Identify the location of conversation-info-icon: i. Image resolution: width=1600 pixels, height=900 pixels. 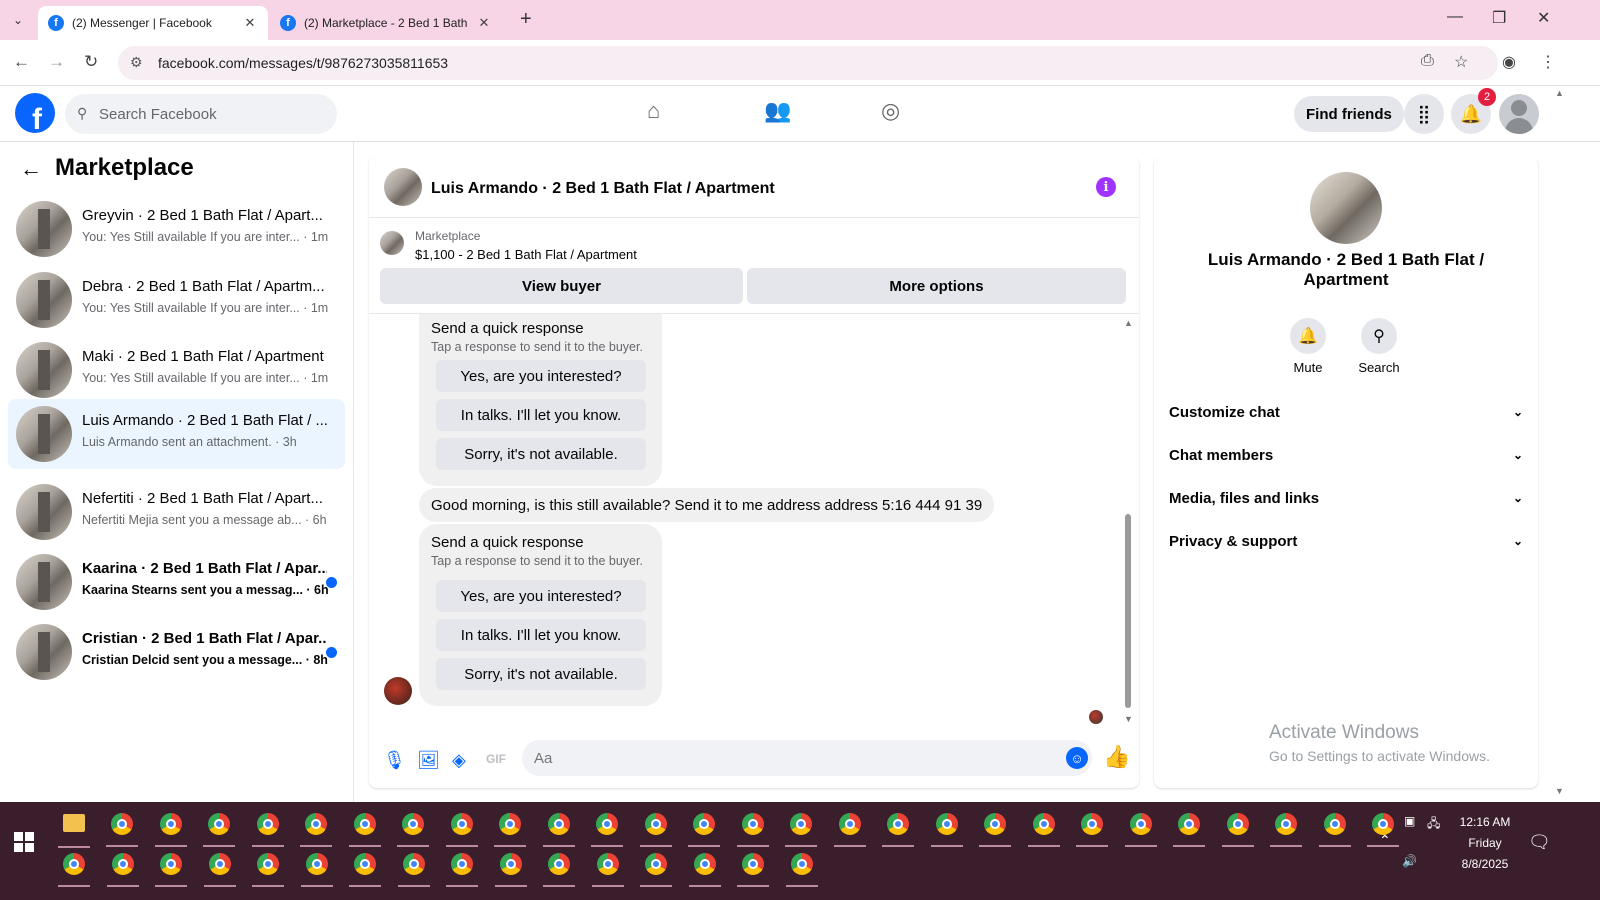
(1106, 187).